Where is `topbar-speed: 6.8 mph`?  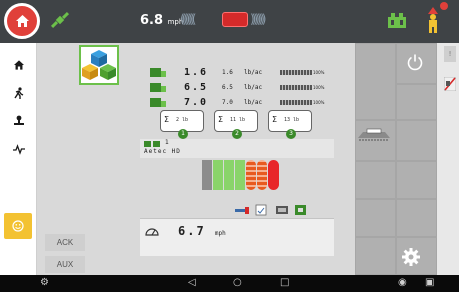
topbar-speed: 6.8 mph is located at coordinates (161, 20).